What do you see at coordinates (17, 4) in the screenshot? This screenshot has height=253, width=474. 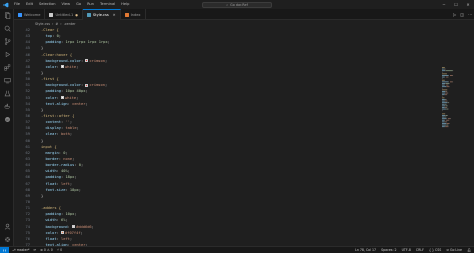 I see `menu-item-file: File` at bounding box center [17, 4].